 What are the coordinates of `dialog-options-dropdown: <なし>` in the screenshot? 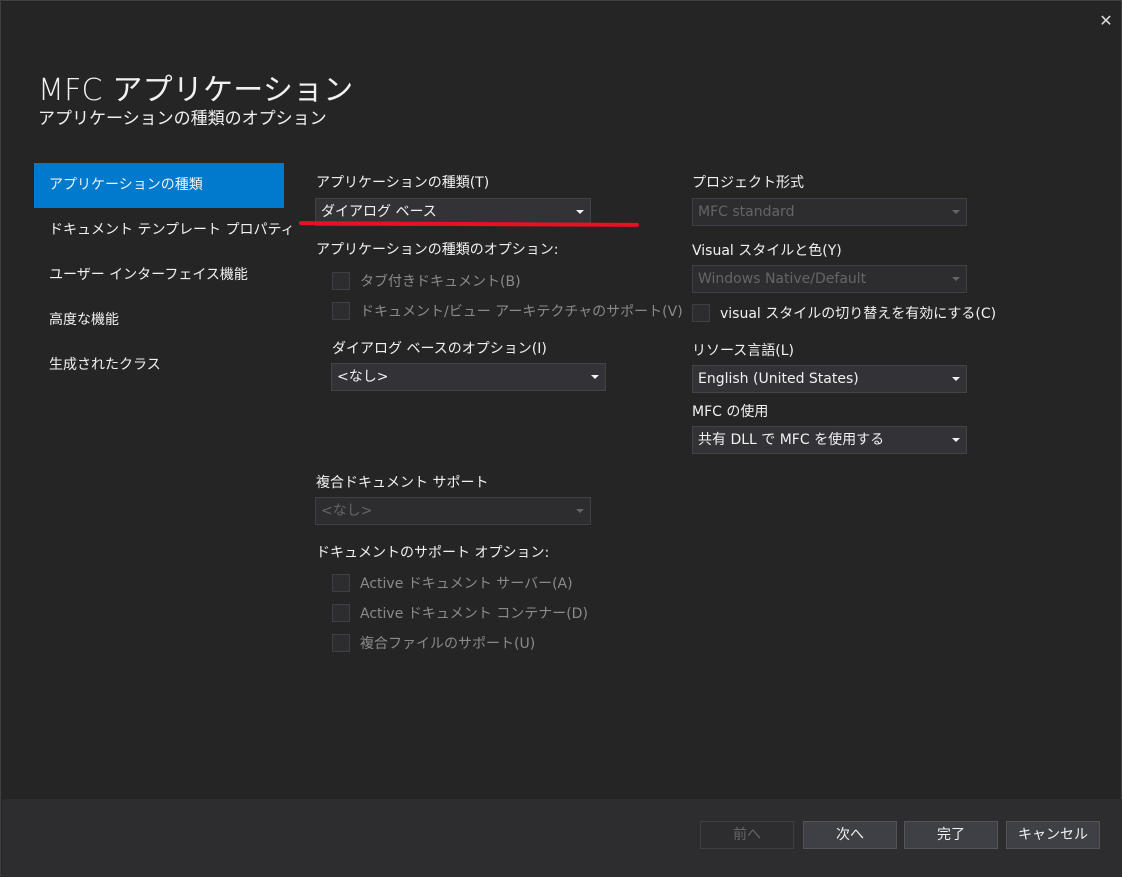 It's located at (468, 377).